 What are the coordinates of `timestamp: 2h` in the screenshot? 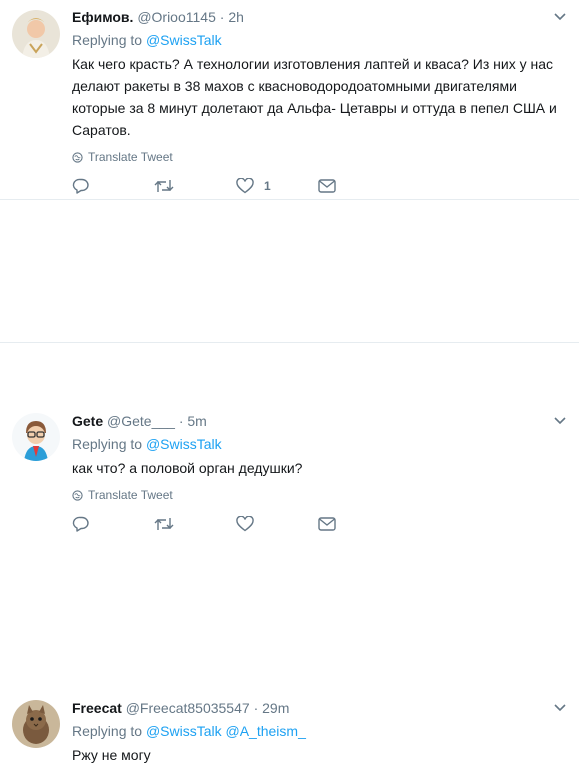 It's located at (236, 17).